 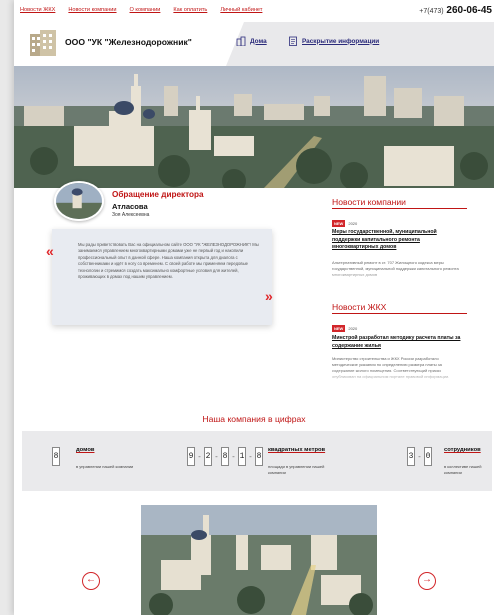 What do you see at coordinates (37, 10) in the screenshot?
I see `topnav-link-zhkh-news: Новости ЖКХ` at bounding box center [37, 10].